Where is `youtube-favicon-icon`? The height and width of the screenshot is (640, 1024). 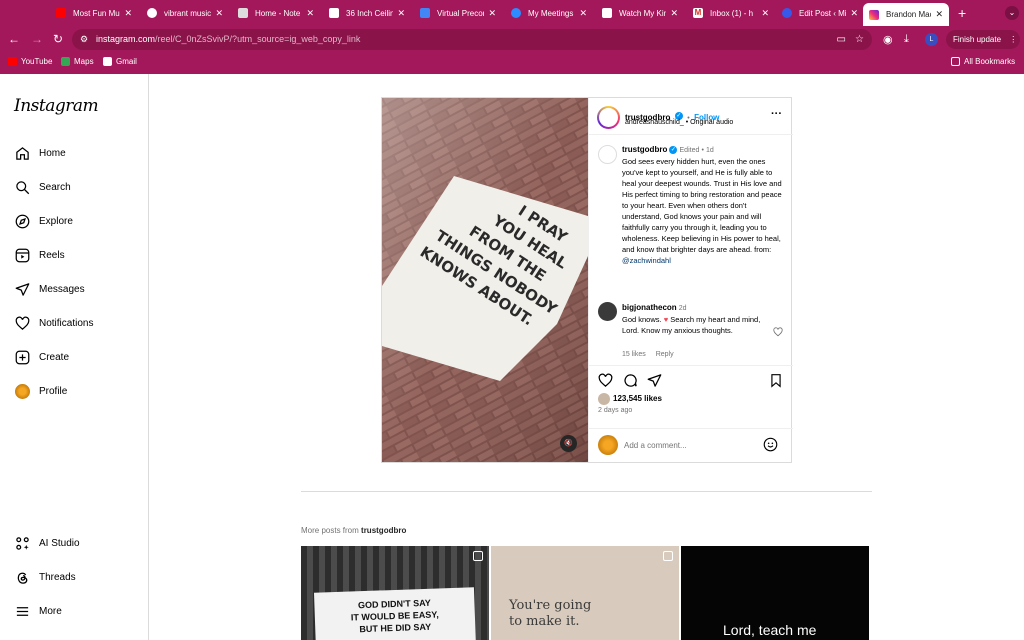
youtube-favicon-icon is located at coordinates (61, 13).